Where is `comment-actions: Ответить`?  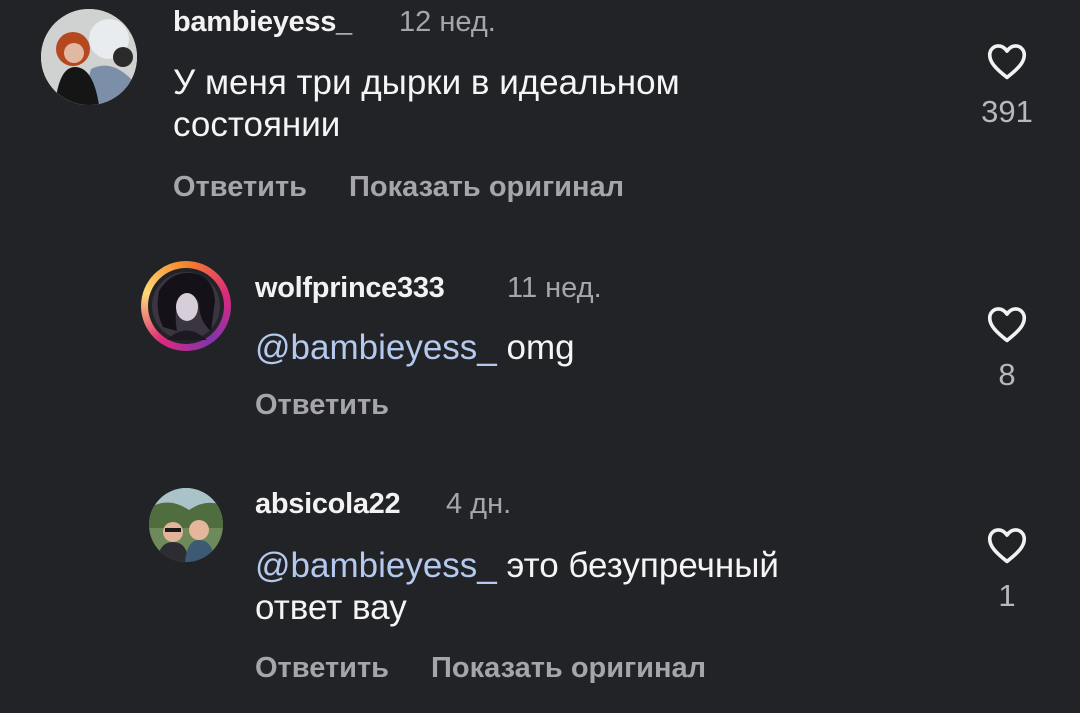 comment-actions: Ответить is located at coordinates (322, 405).